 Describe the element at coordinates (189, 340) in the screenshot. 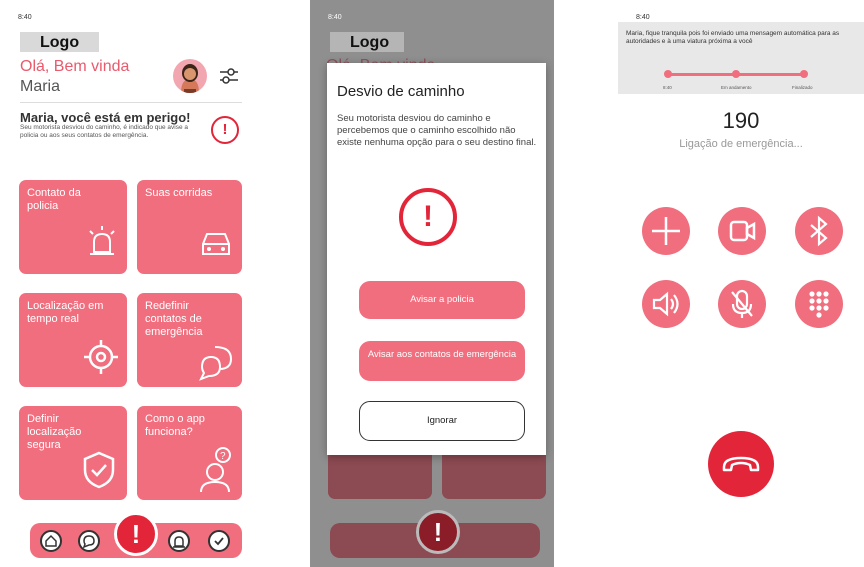

I see `card-redefine-contacts: Redefinir contatos de emergência` at that location.